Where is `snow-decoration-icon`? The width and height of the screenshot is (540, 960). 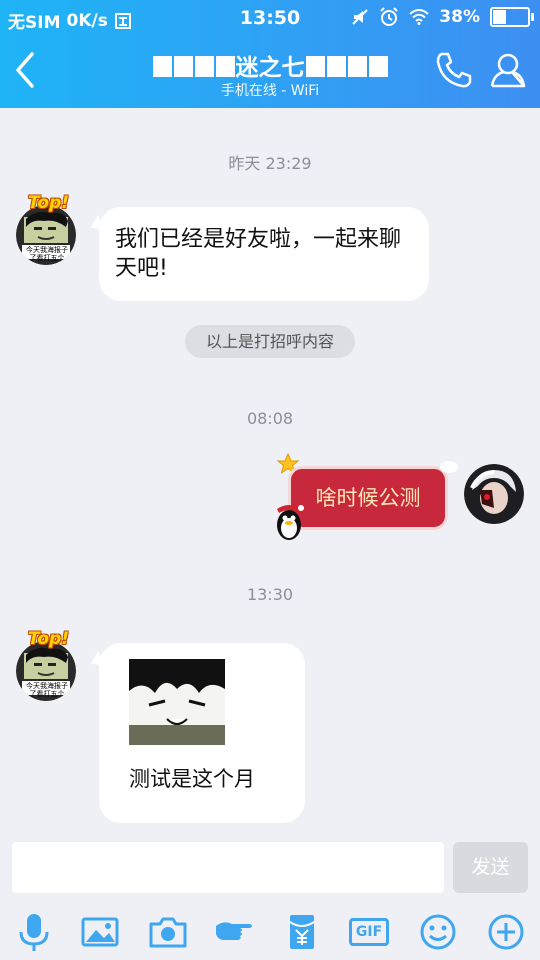
snow-decoration-icon is located at coordinates (449, 467).